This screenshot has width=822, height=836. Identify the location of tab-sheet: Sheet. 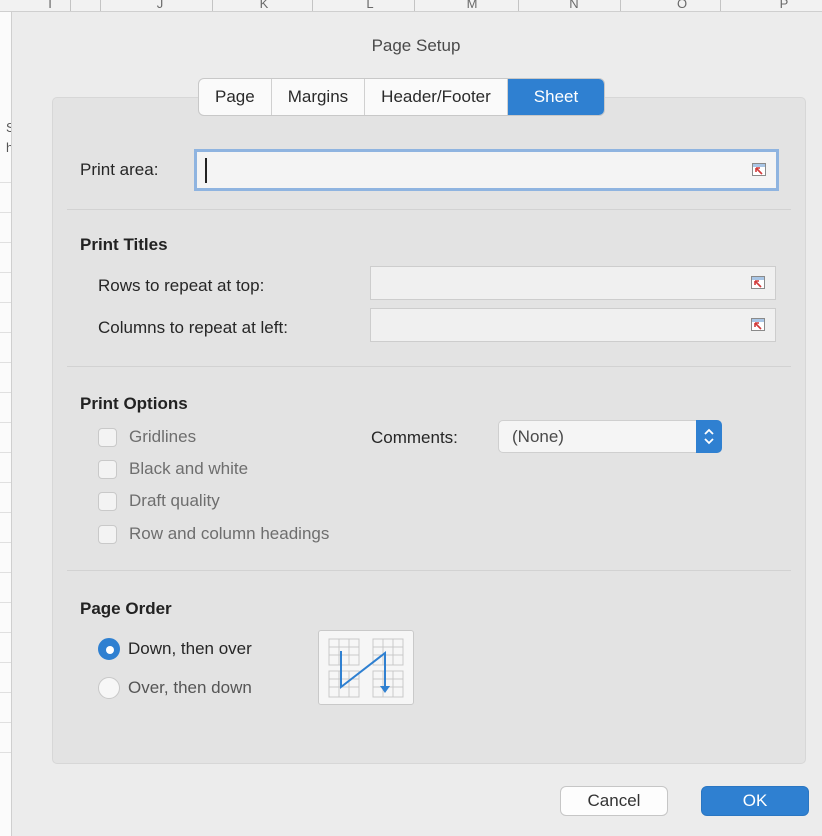
(556, 97).